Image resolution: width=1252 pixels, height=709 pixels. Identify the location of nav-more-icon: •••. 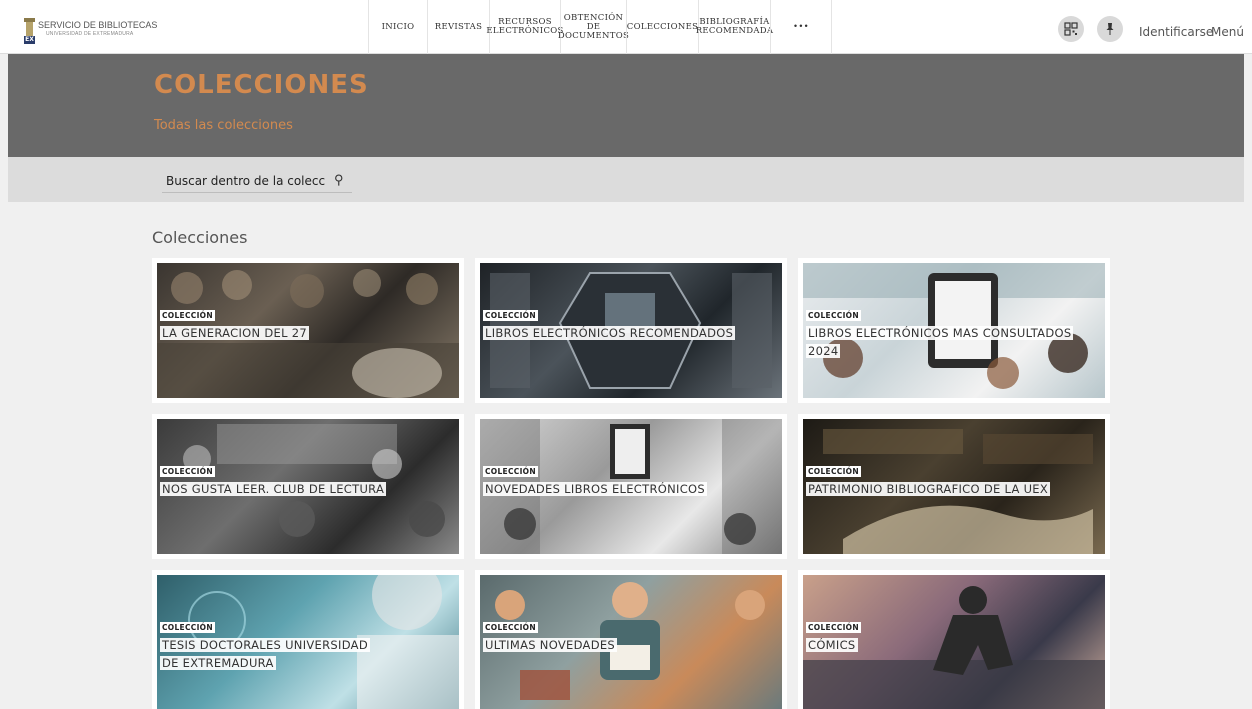
(801, 27).